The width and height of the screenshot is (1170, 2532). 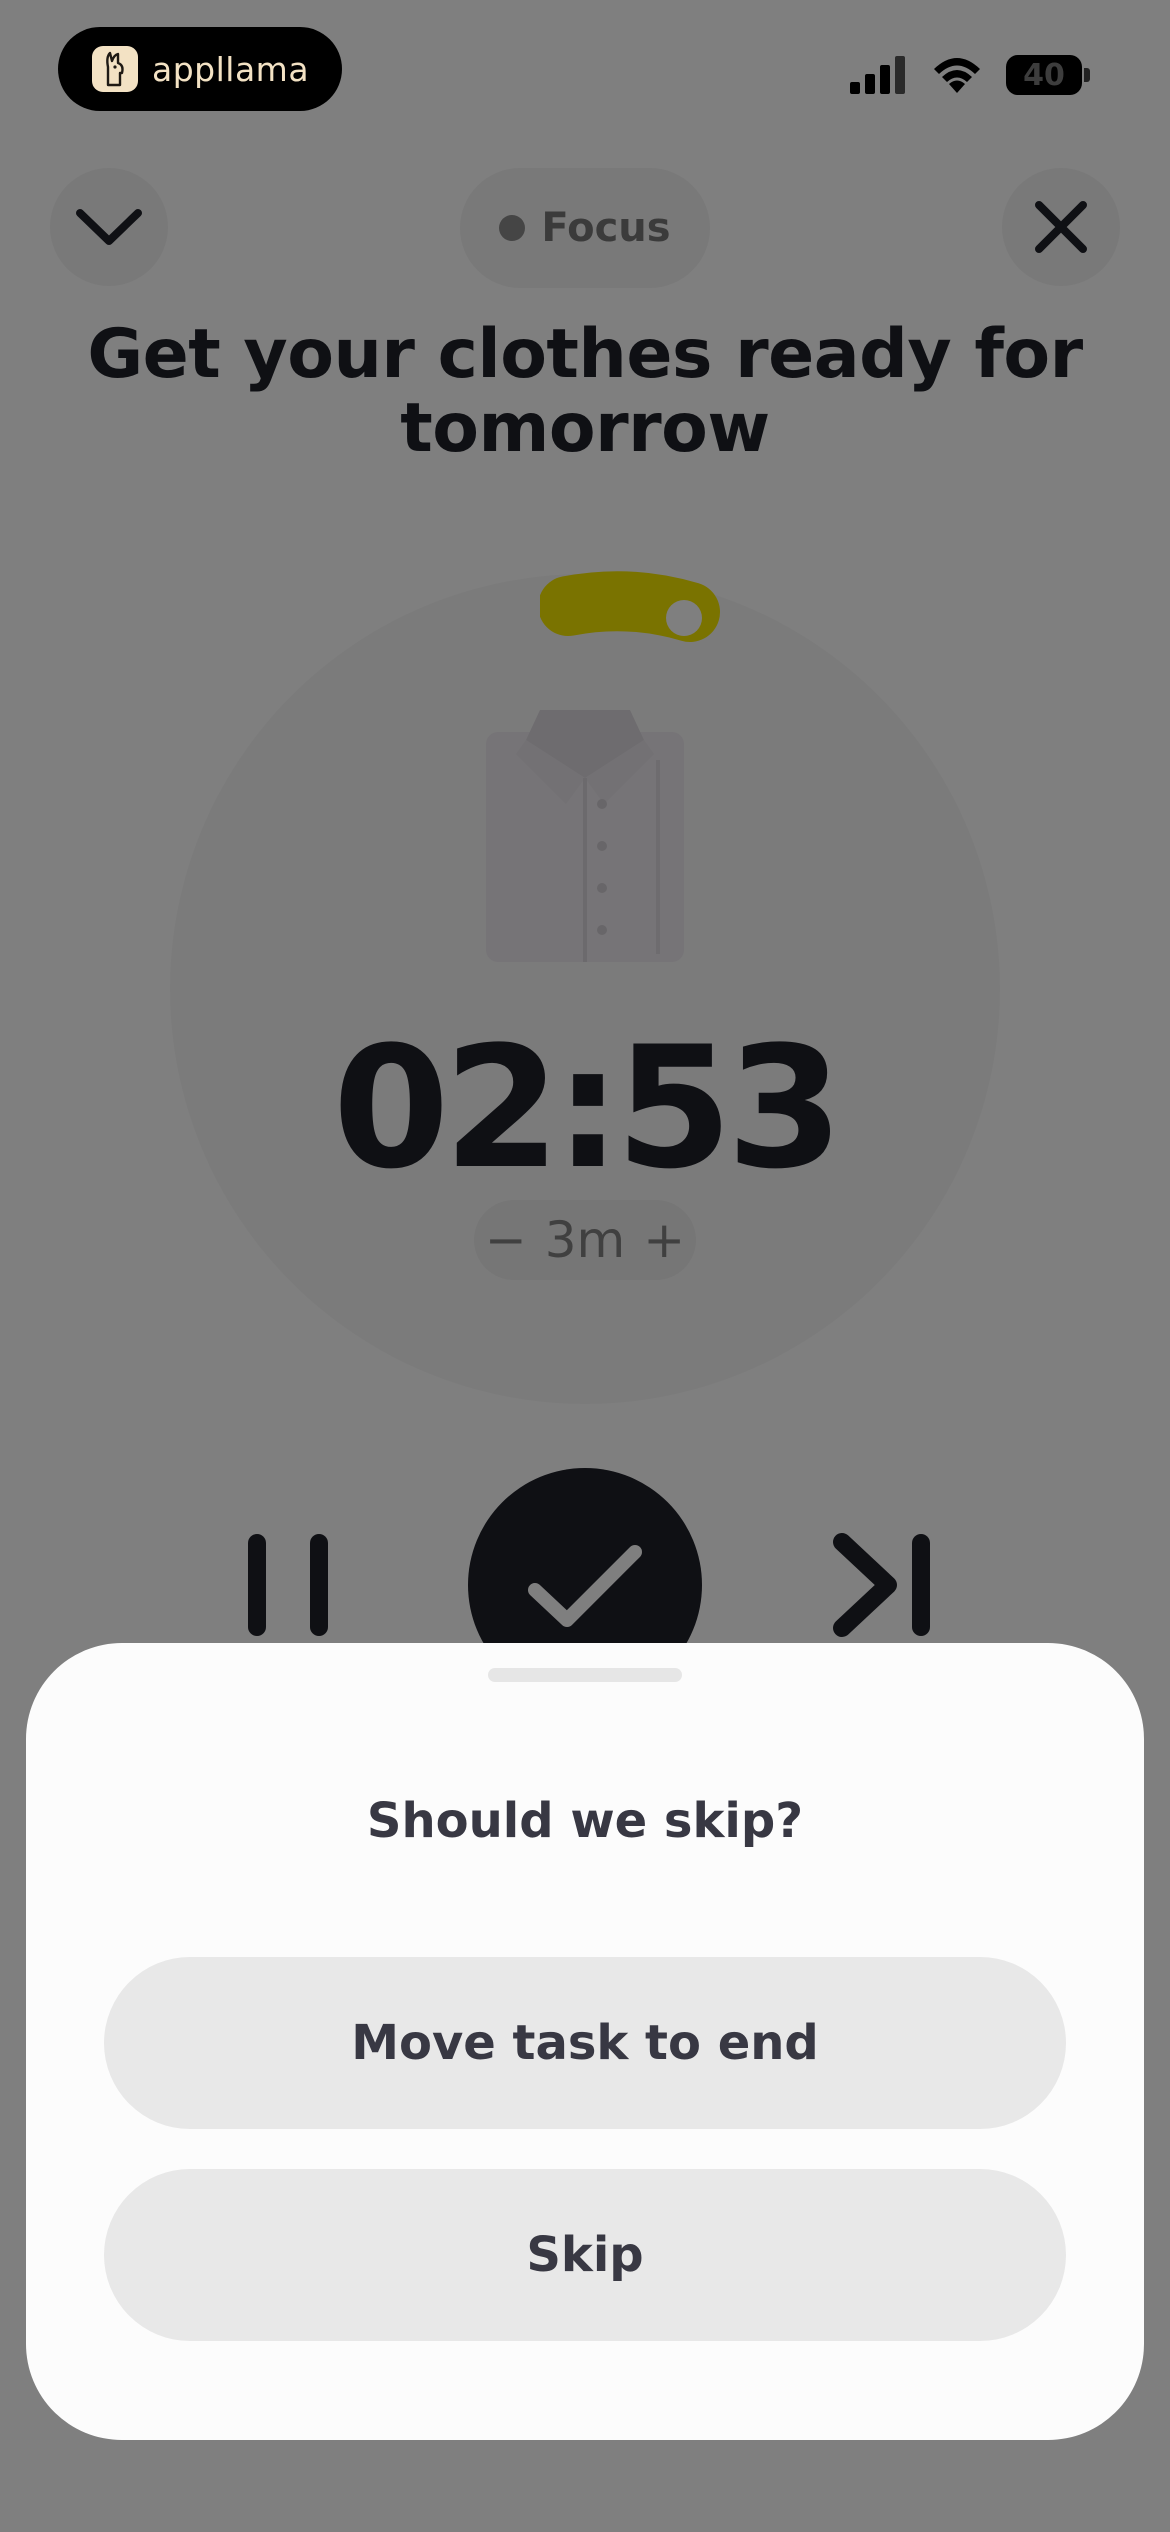 I want to click on skip-button: Skip, so click(x=585, y=2255).